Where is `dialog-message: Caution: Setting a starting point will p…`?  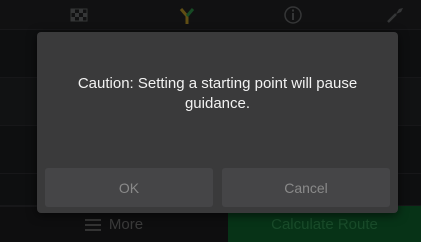
dialog-message: Caution: Setting a starting point will p… is located at coordinates (217, 93).